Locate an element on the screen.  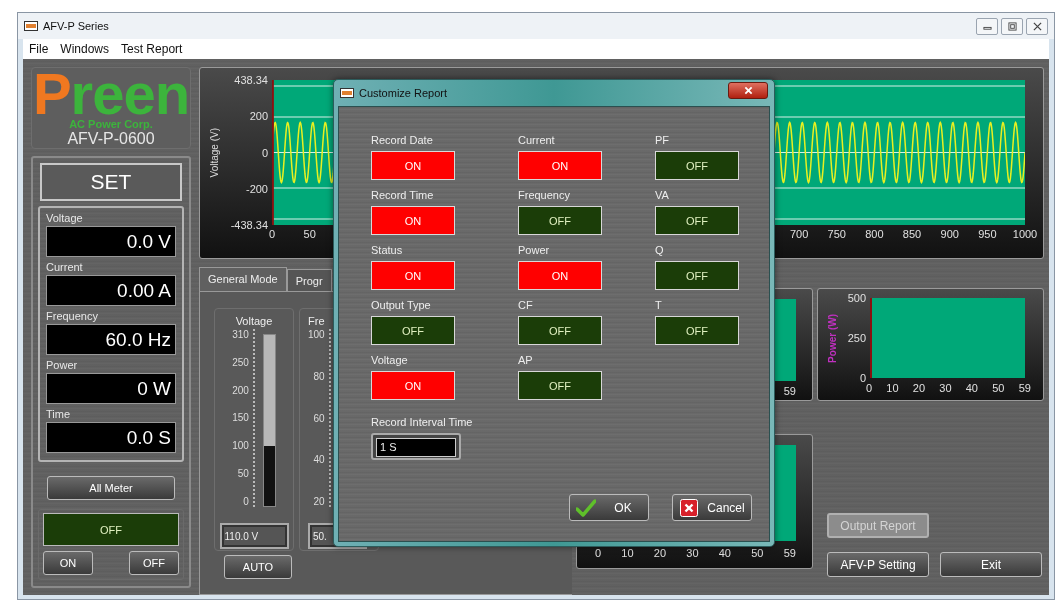
interval-field: 1 S is located at coordinates (416, 446).